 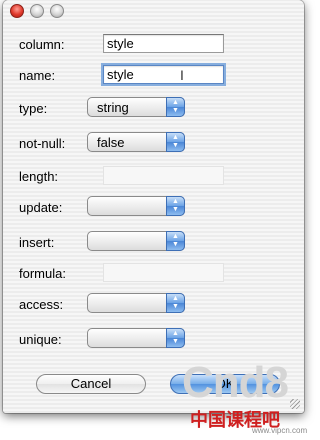 What do you see at coordinates (41, 304) in the screenshot?
I see `access-label: access:` at bounding box center [41, 304].